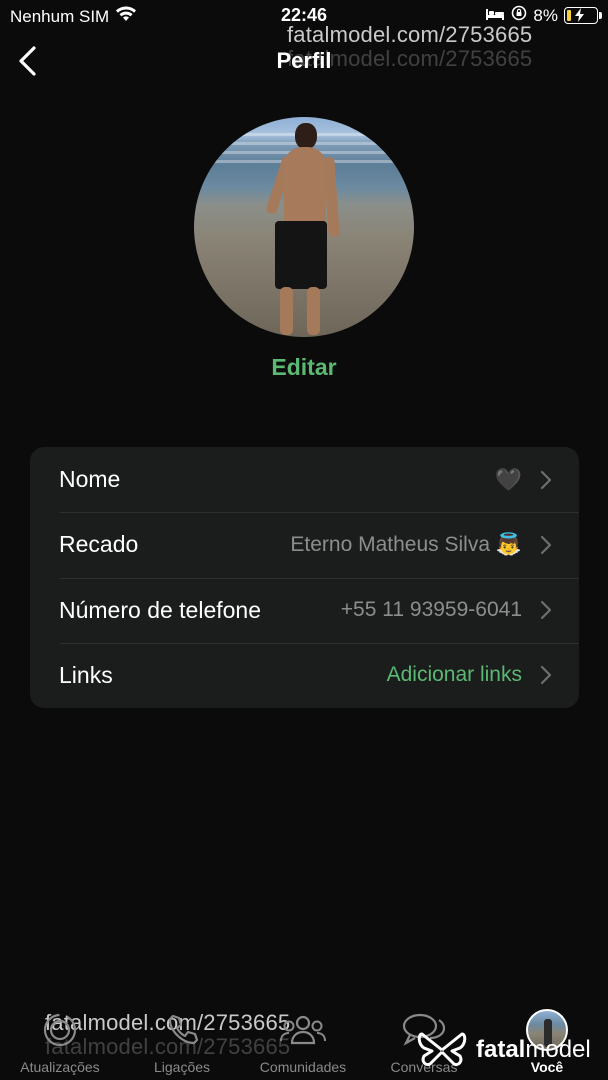  I want to click on tab-communities: Comunidades, so click(303, 1040).